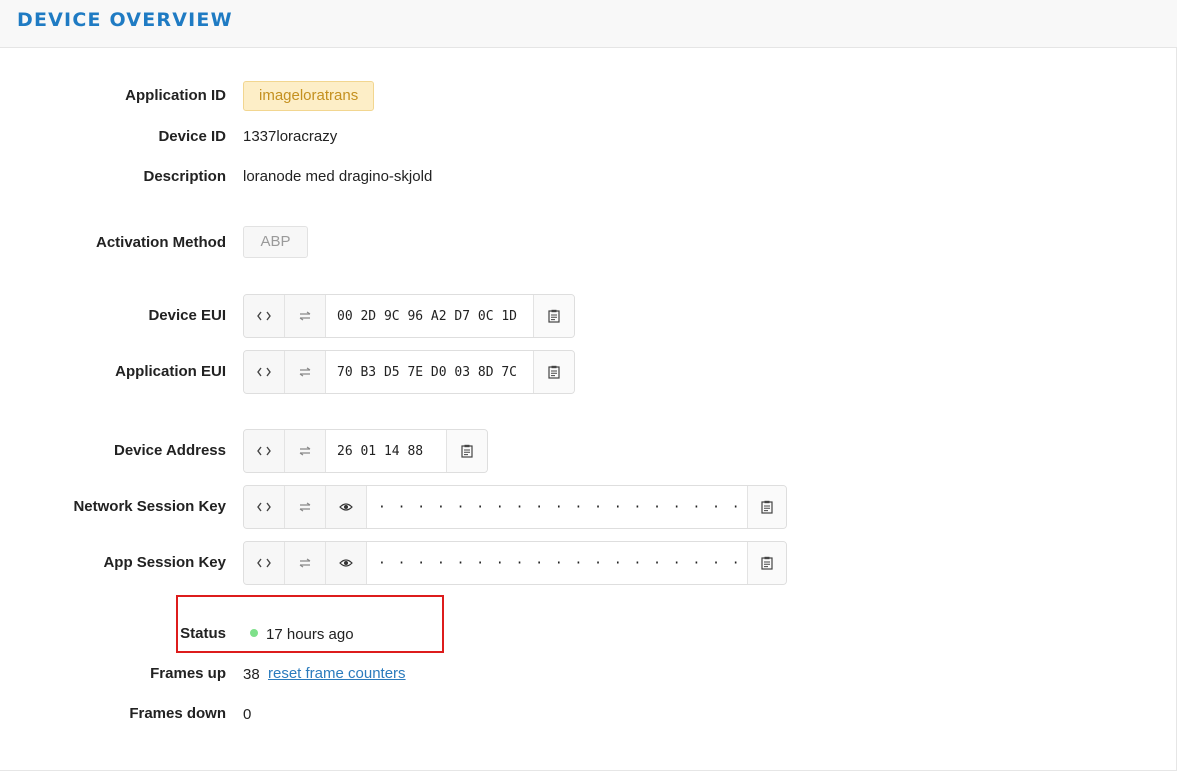 Image resolution: width=1184 pixels, height=774 pixels. Describe the element at coordinates (170, 371) in the screenshot. I see `application-eui-label: Application EUI` at that location.